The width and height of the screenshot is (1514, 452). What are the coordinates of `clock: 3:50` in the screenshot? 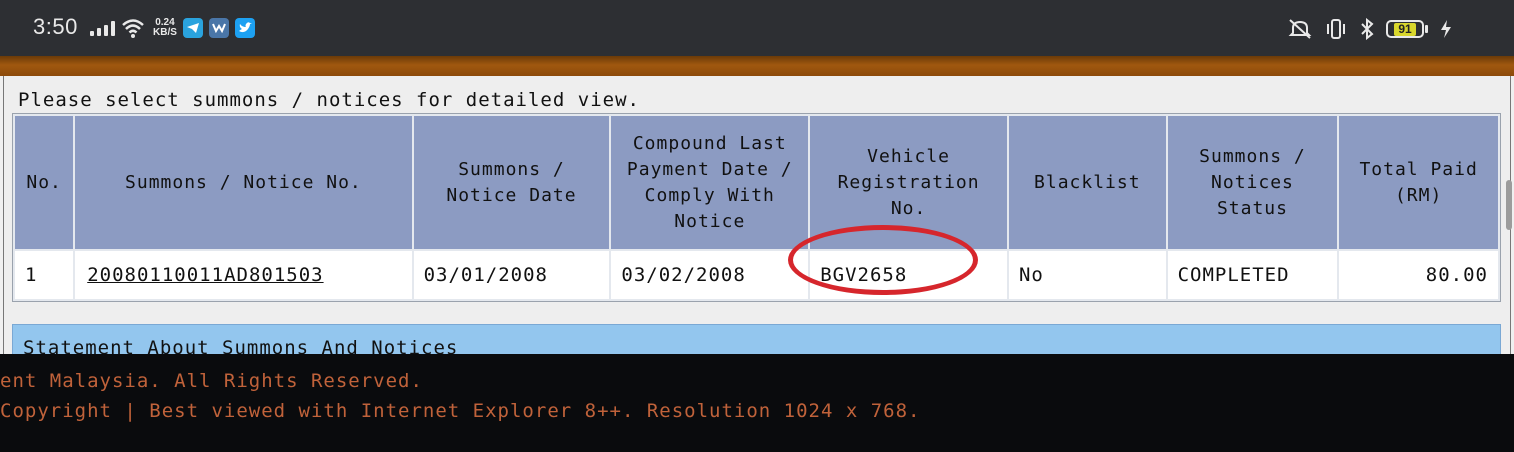 It's located at (55, 26).